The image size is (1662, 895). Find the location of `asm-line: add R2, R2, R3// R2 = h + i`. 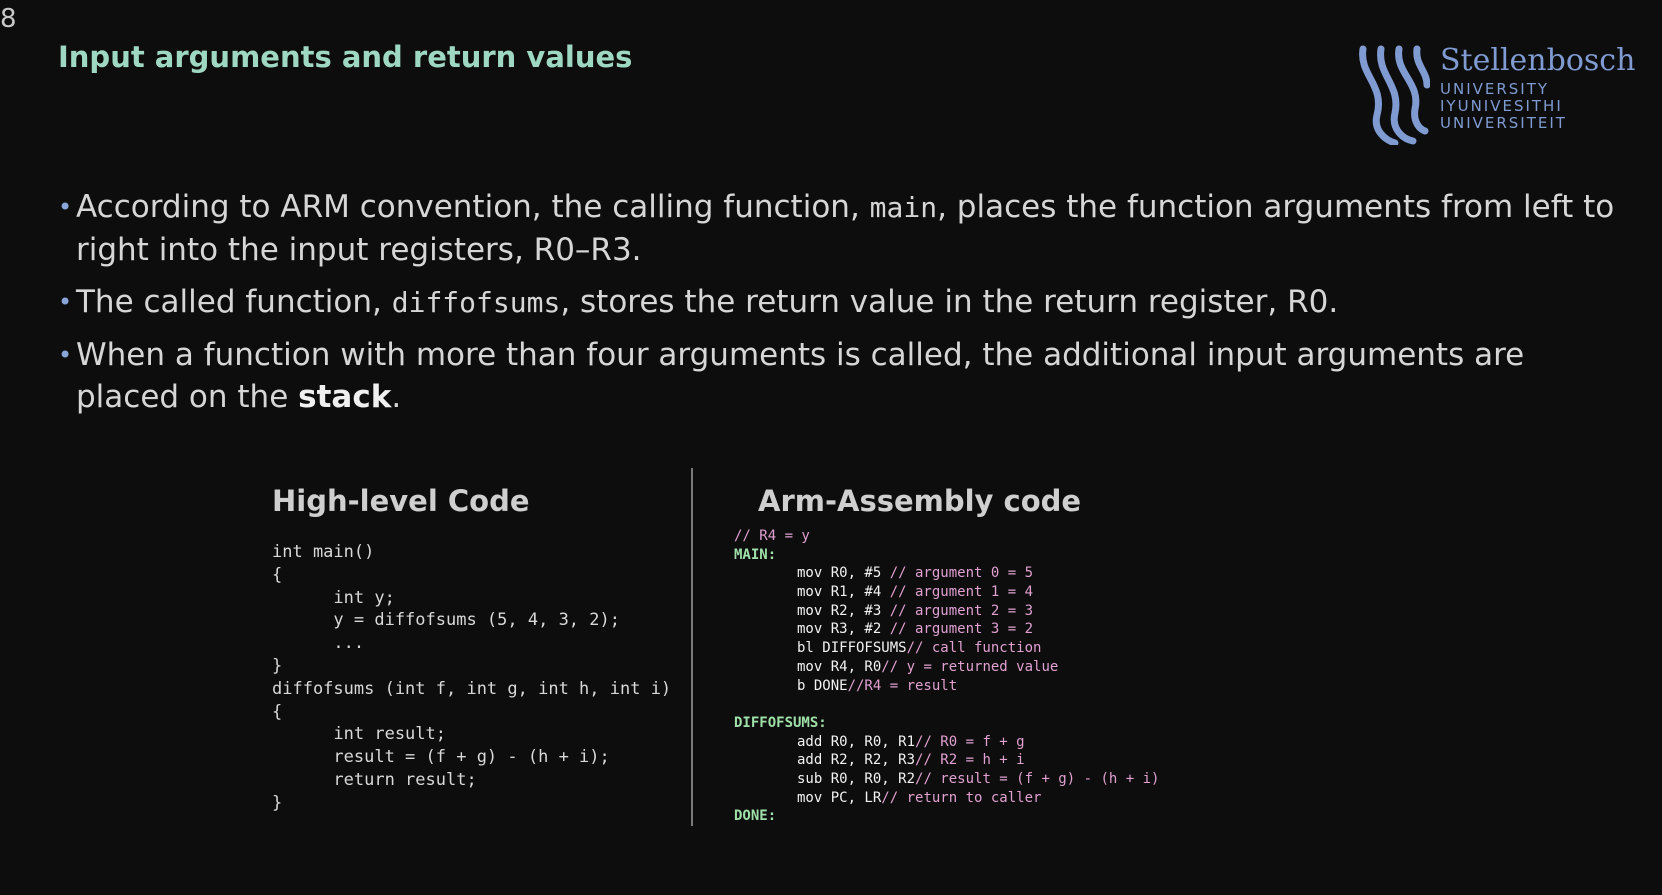

asm-line: add R2, R2, R3// R2 = h + i is located at coordinates (946, 760).